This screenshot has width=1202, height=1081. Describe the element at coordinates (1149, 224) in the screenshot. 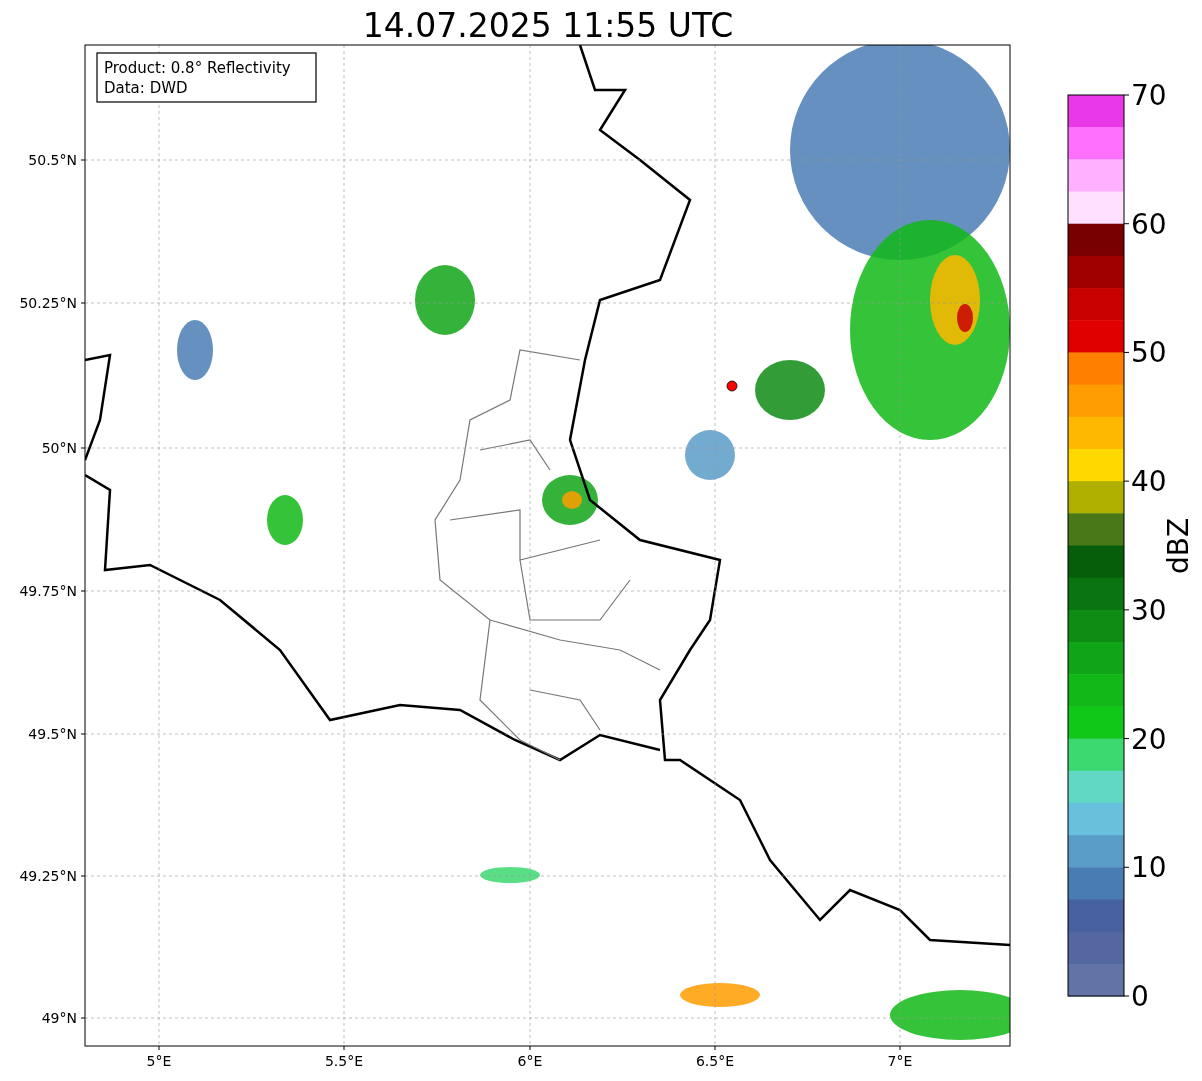

I see `colorbar-tick-label: 60` at that location.